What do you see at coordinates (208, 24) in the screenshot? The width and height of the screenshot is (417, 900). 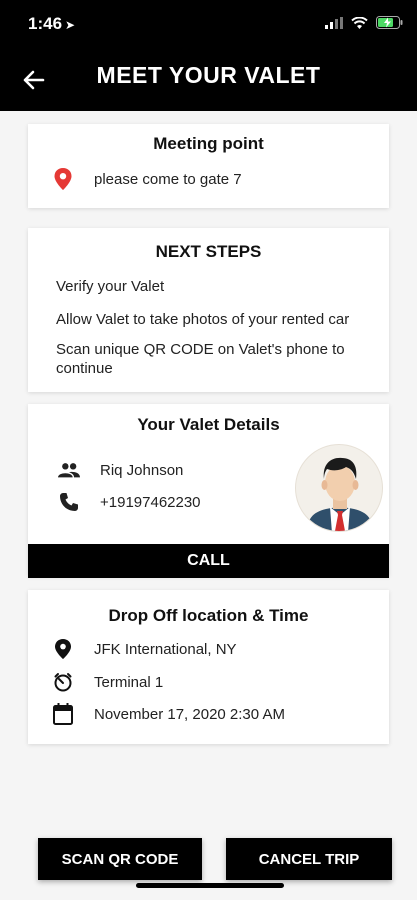 I see `status-bar: 1:46 ➤` at bounding box center [208, 24].